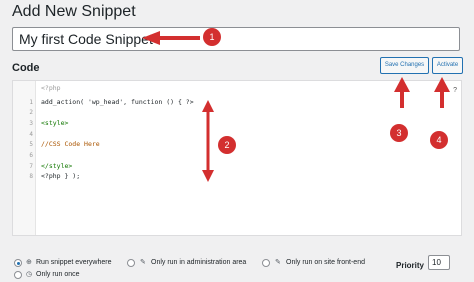  I want to click on annotation-marker-3: 3, so click(399, 133).